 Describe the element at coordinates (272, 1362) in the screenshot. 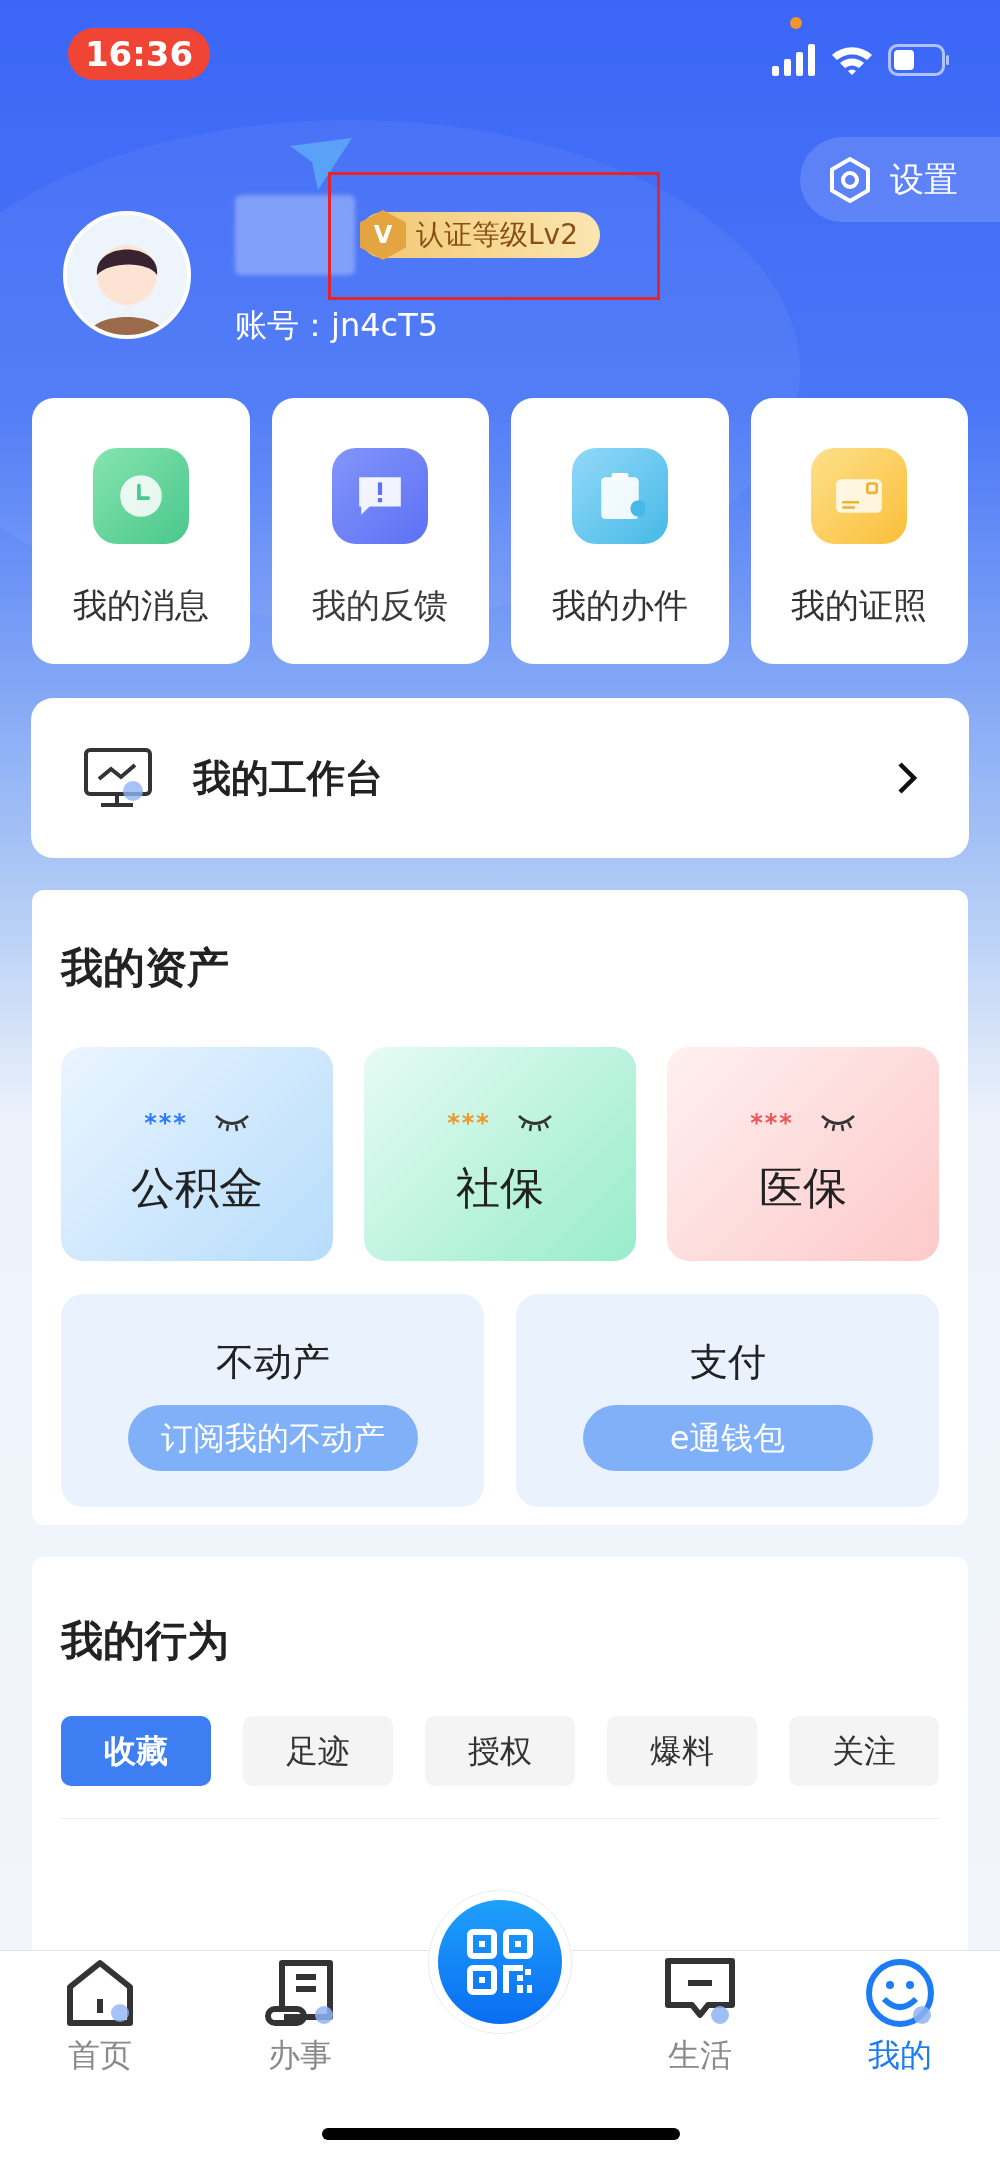

I see `asset-title: 不动产` at that location.